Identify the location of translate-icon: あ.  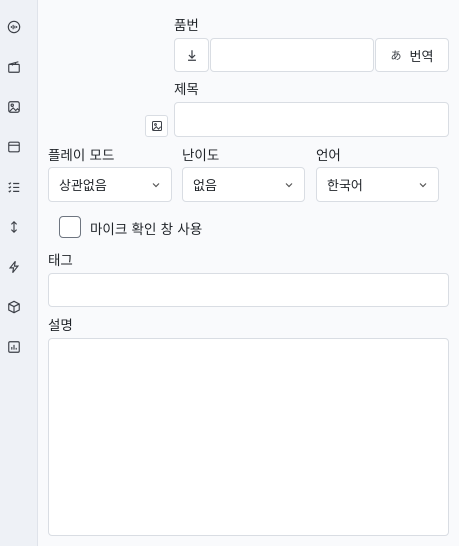
(396, 55).